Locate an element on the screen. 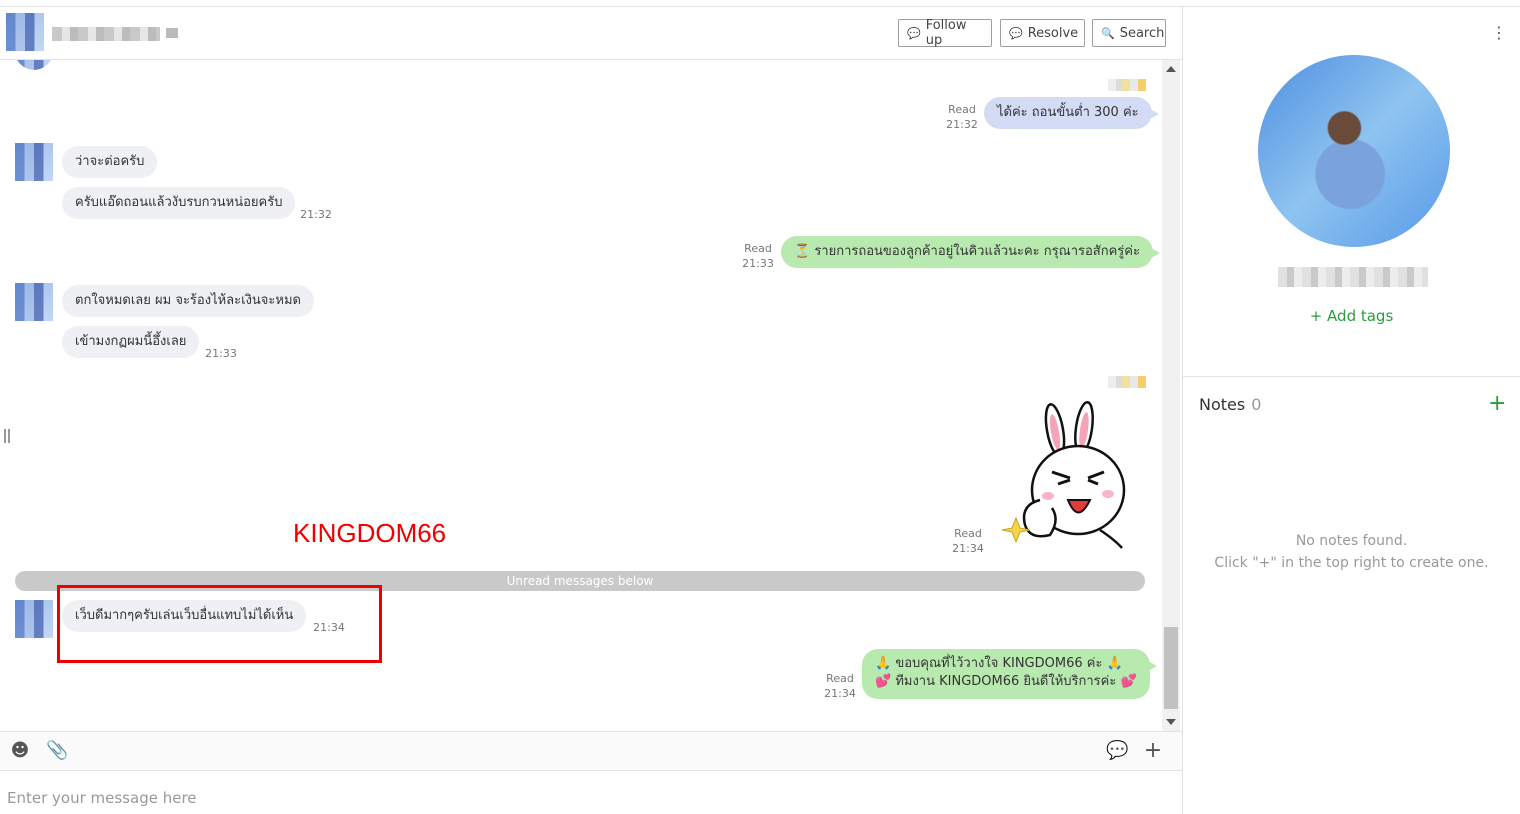 This screenshot has width=1520, height=814. message-status: Read 21:33 is located at coordinates (758, 256).